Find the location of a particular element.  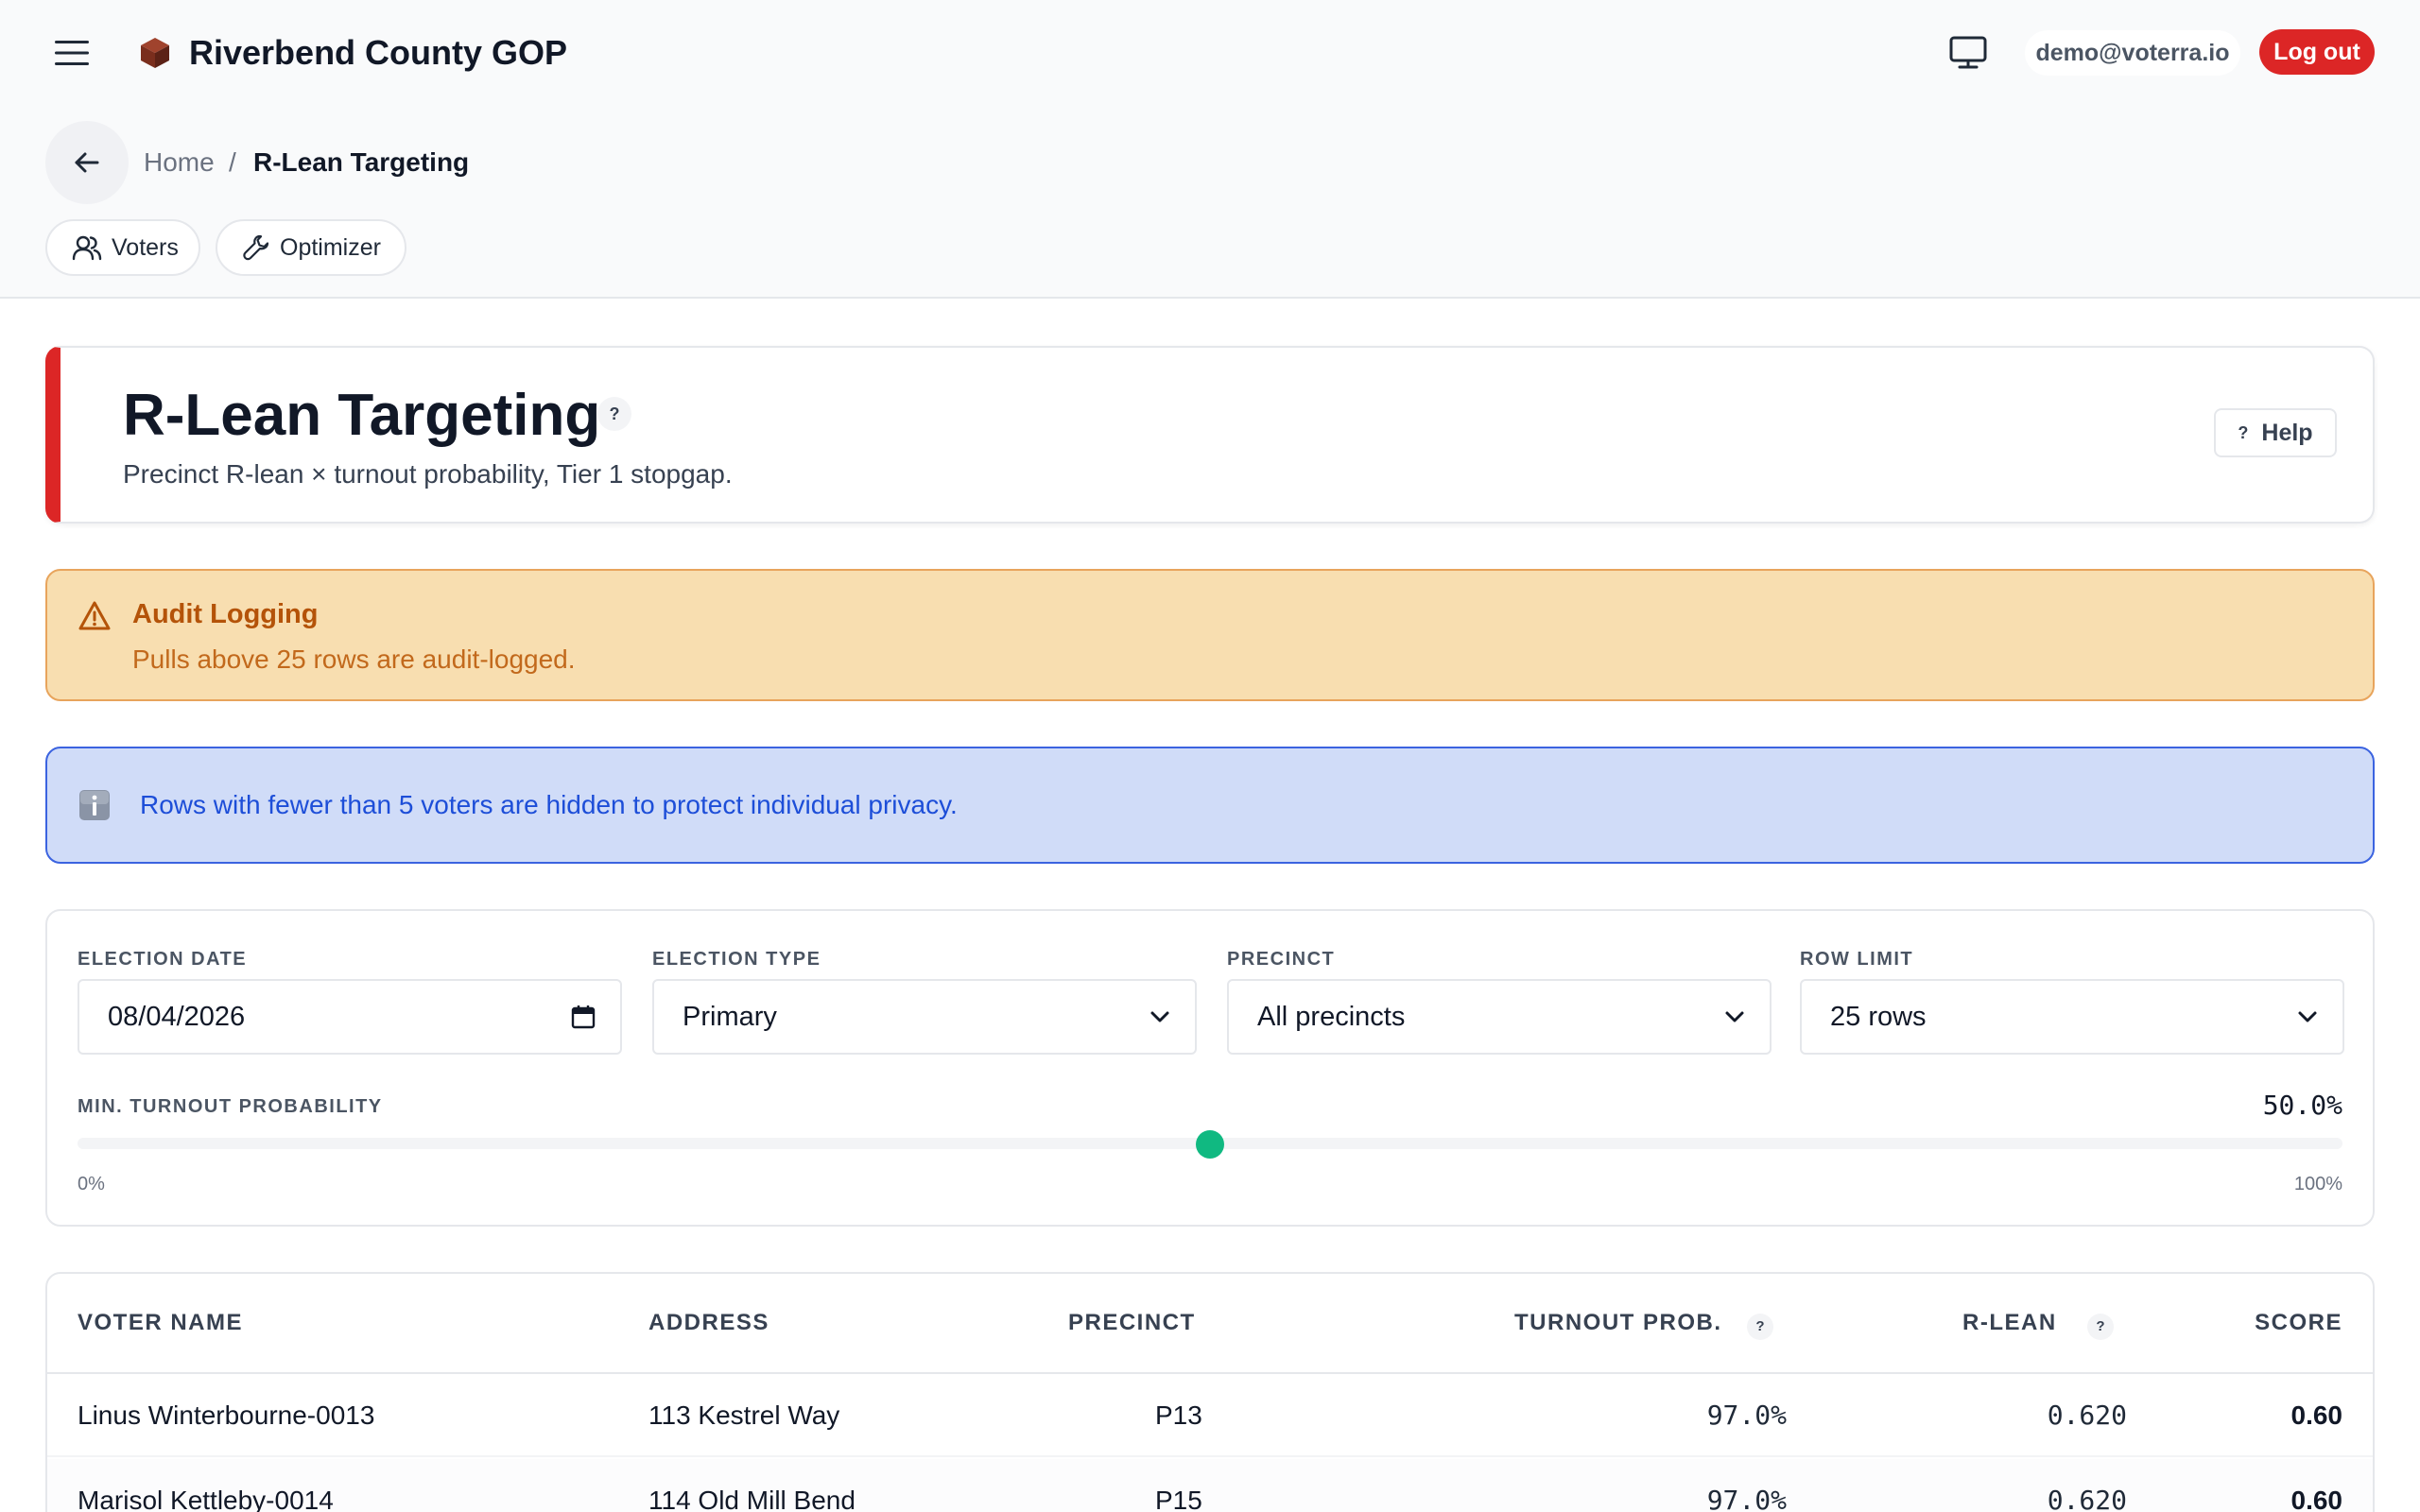

address-cell: 114 Old Mill Bend is located at coordinates (752, 1499).